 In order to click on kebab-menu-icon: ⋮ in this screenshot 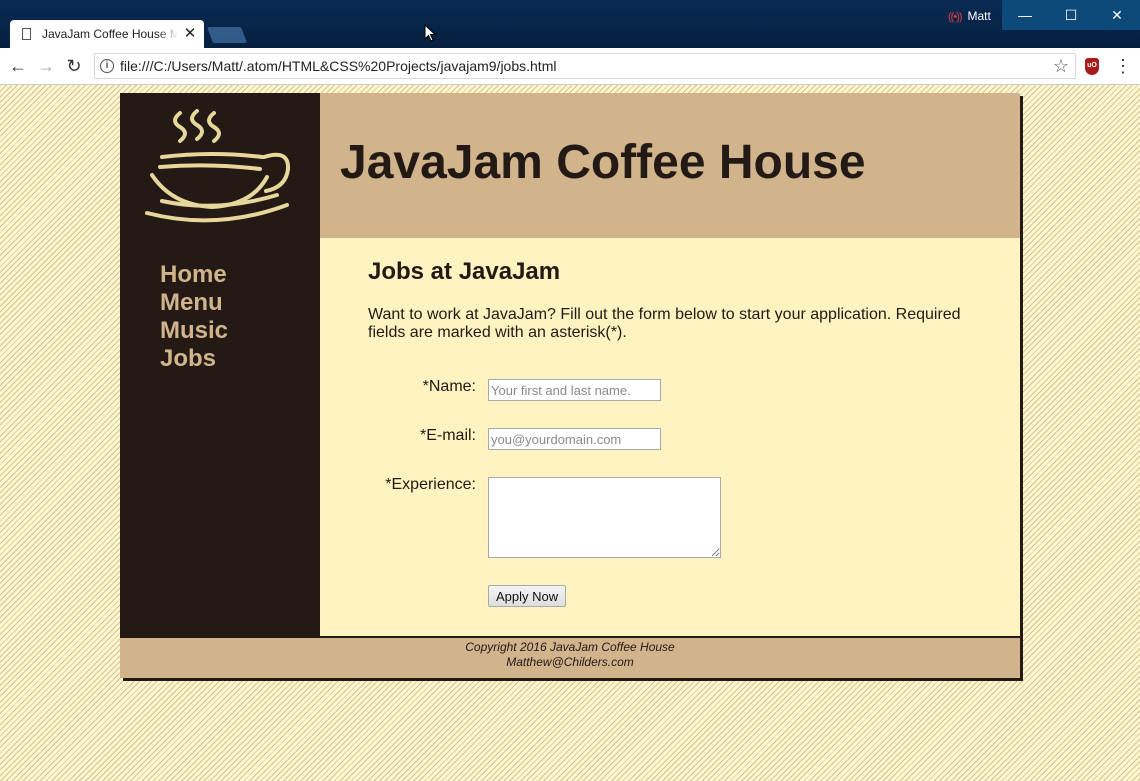, I will do `click(1123, 66)`.